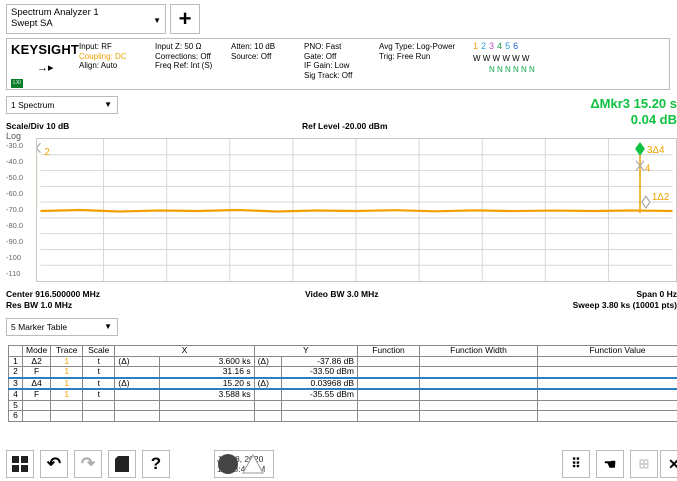  I want to click on touch-icon: ☚, so click(610, 464).